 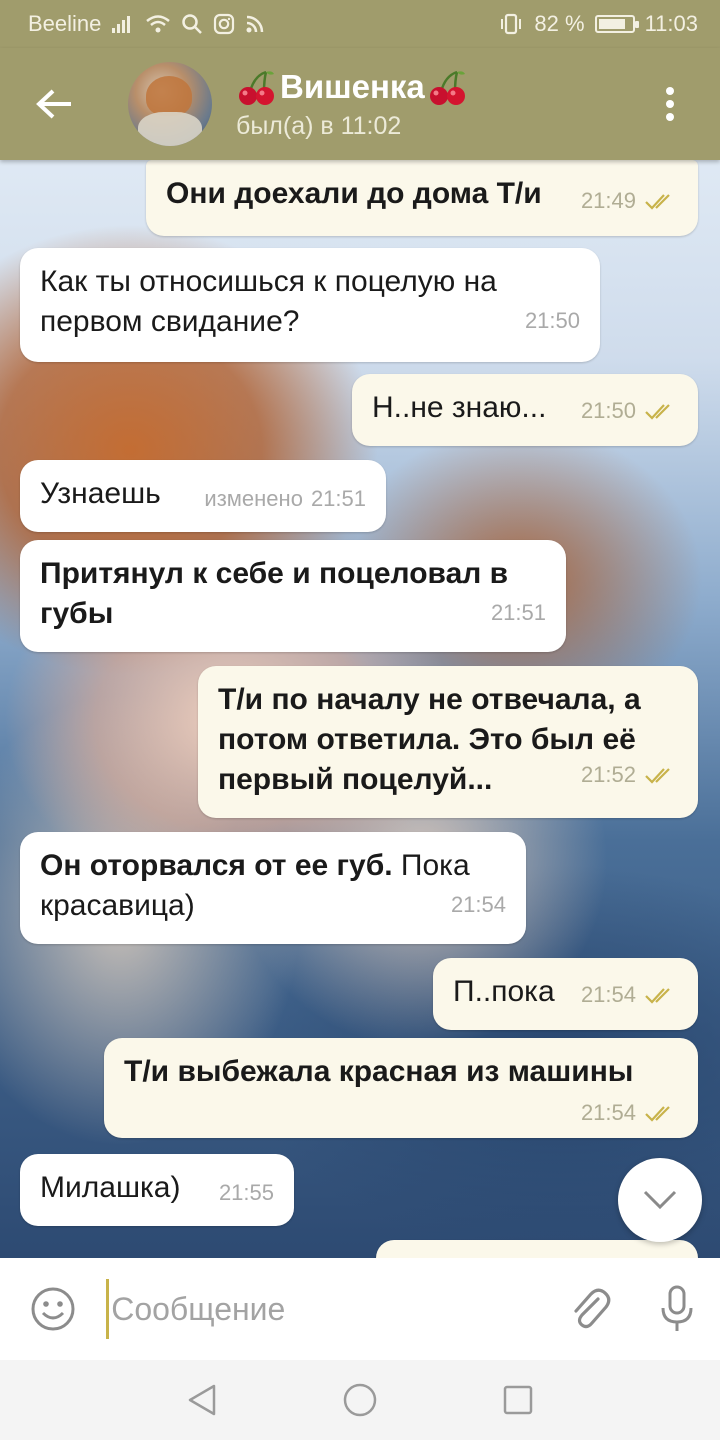 I want to click on message-bubble: Притянул к себе и поцеловал в губы 21:51, so click(x=293, y=596).